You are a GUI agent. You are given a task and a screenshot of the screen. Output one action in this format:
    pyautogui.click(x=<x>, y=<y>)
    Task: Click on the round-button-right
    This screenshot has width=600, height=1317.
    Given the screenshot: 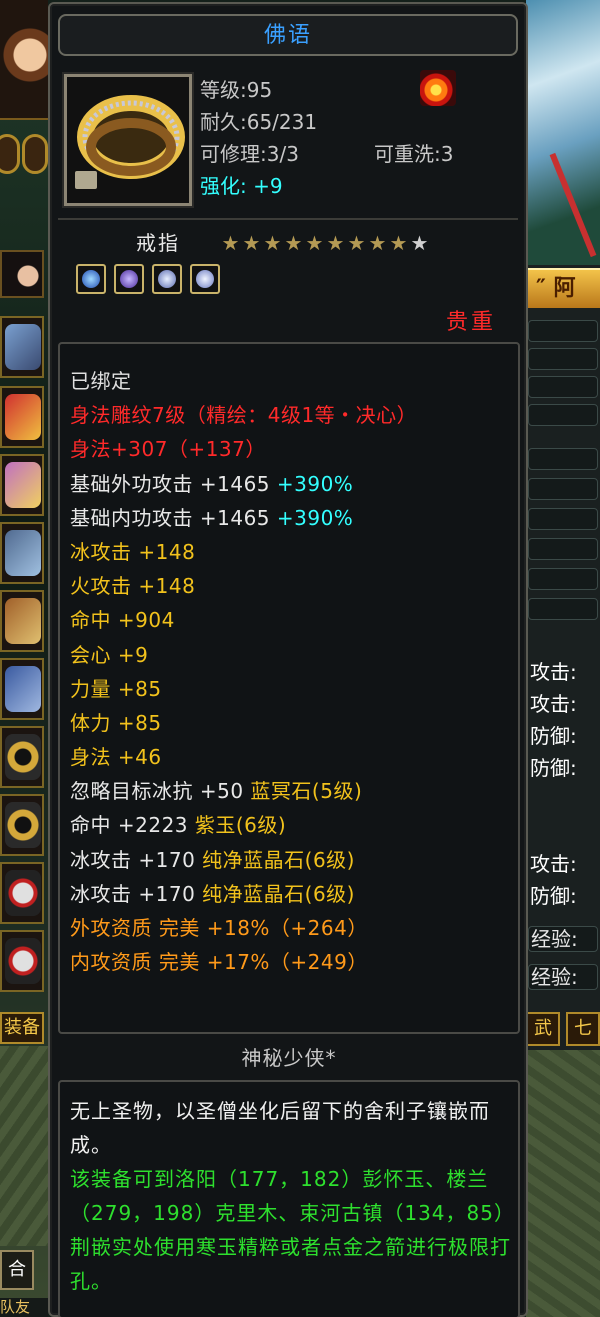 What is the action you would take?
    pyautogui.click(x=35, y=154)
    